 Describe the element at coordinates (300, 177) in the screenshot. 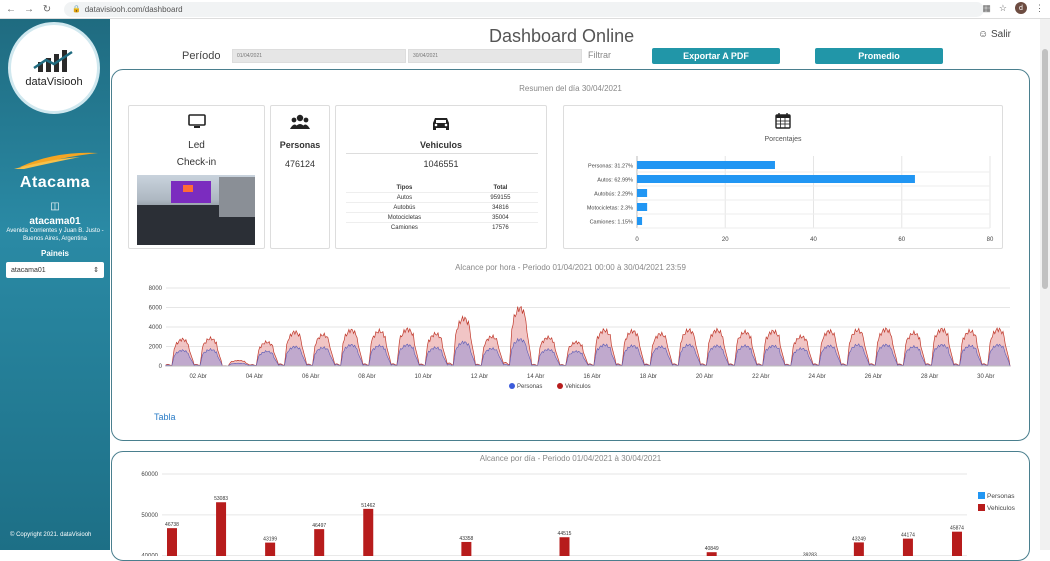

I see `personas-box: Personas 476124` at that location.